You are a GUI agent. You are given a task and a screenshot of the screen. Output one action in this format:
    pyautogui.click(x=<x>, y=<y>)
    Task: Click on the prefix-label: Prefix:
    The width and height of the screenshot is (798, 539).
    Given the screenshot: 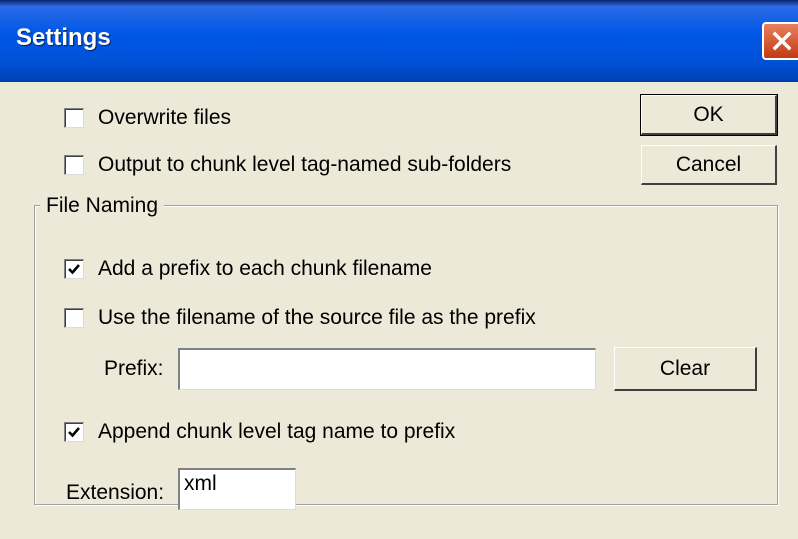 What is the action you would take?
    pyautogui.click(x=134, y=368)
    